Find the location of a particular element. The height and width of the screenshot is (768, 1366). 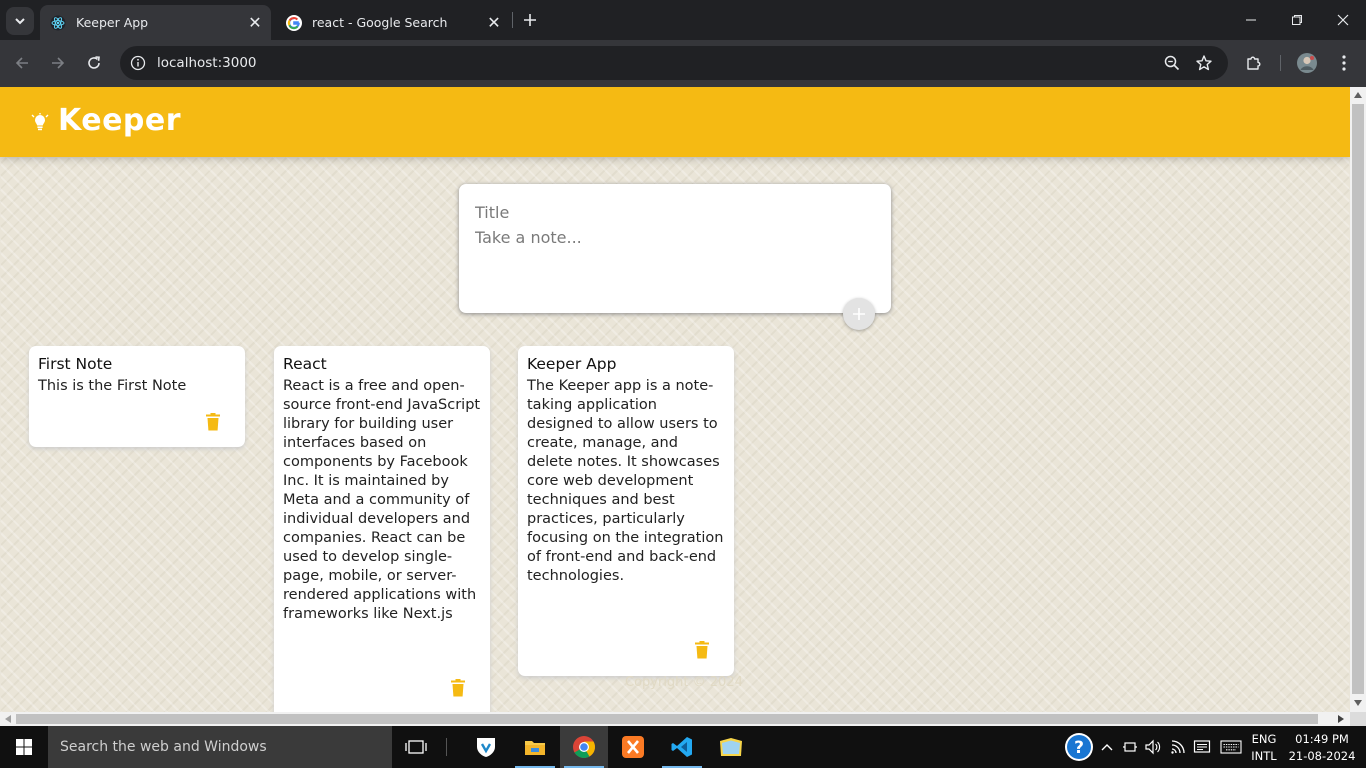

tab-title: Keeper App is located at coordinates (112, 22).